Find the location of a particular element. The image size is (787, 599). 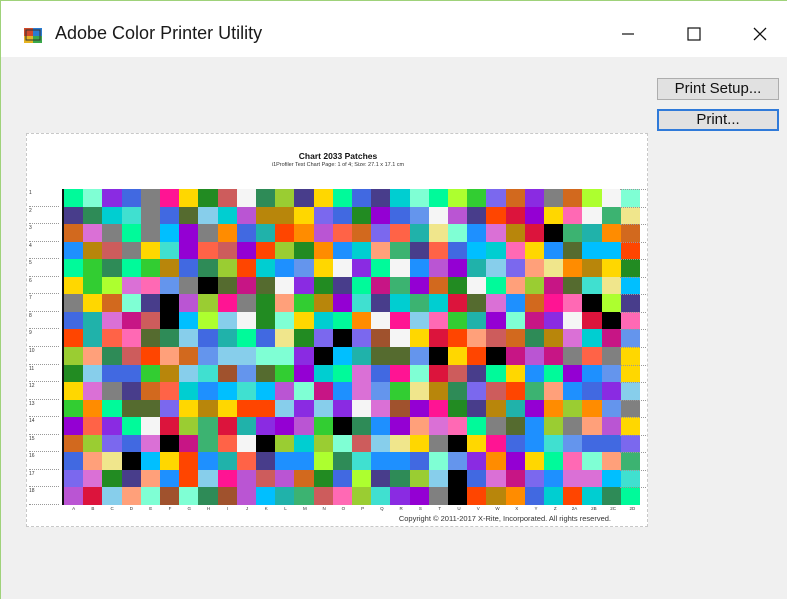

minimize-button is located at coordinates (628, 34).